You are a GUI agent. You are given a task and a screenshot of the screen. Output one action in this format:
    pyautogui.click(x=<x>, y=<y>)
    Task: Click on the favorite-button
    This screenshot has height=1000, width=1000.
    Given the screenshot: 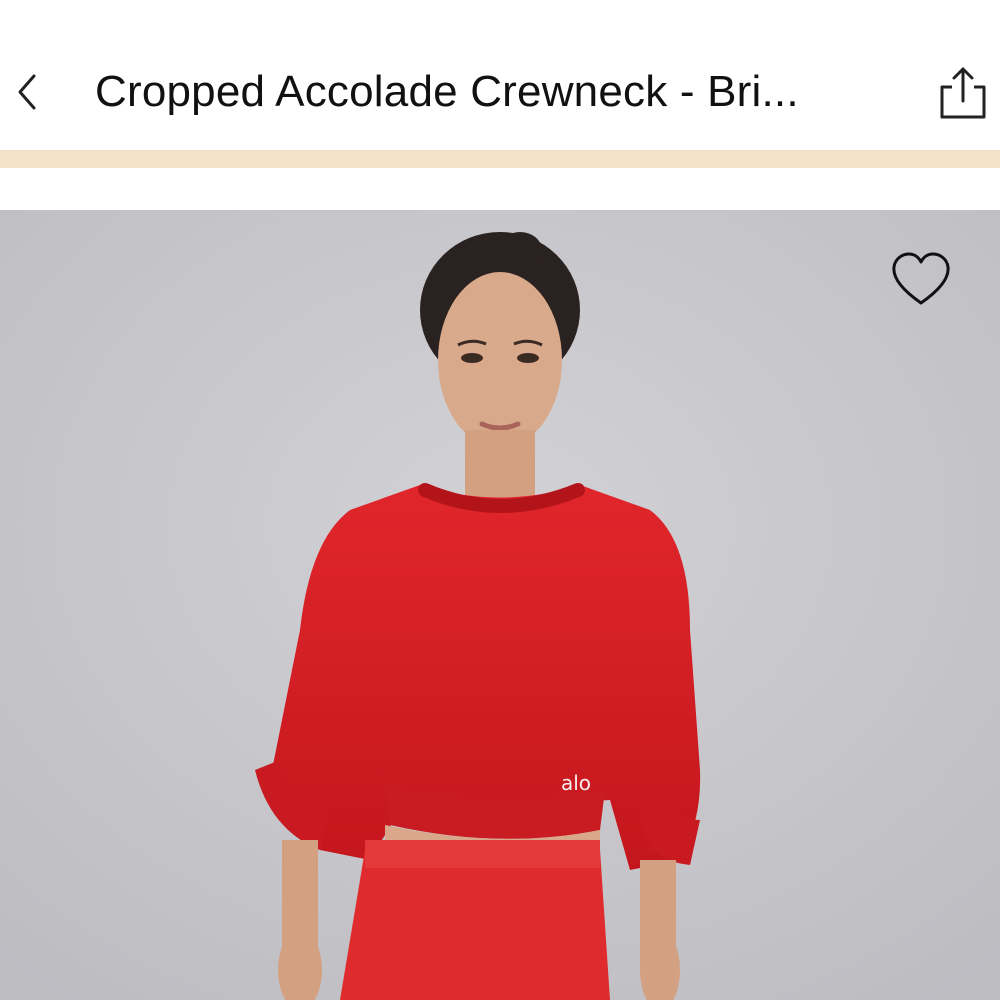 What is the action you would take?
    pyautogui.click(x=921, y=279)
    